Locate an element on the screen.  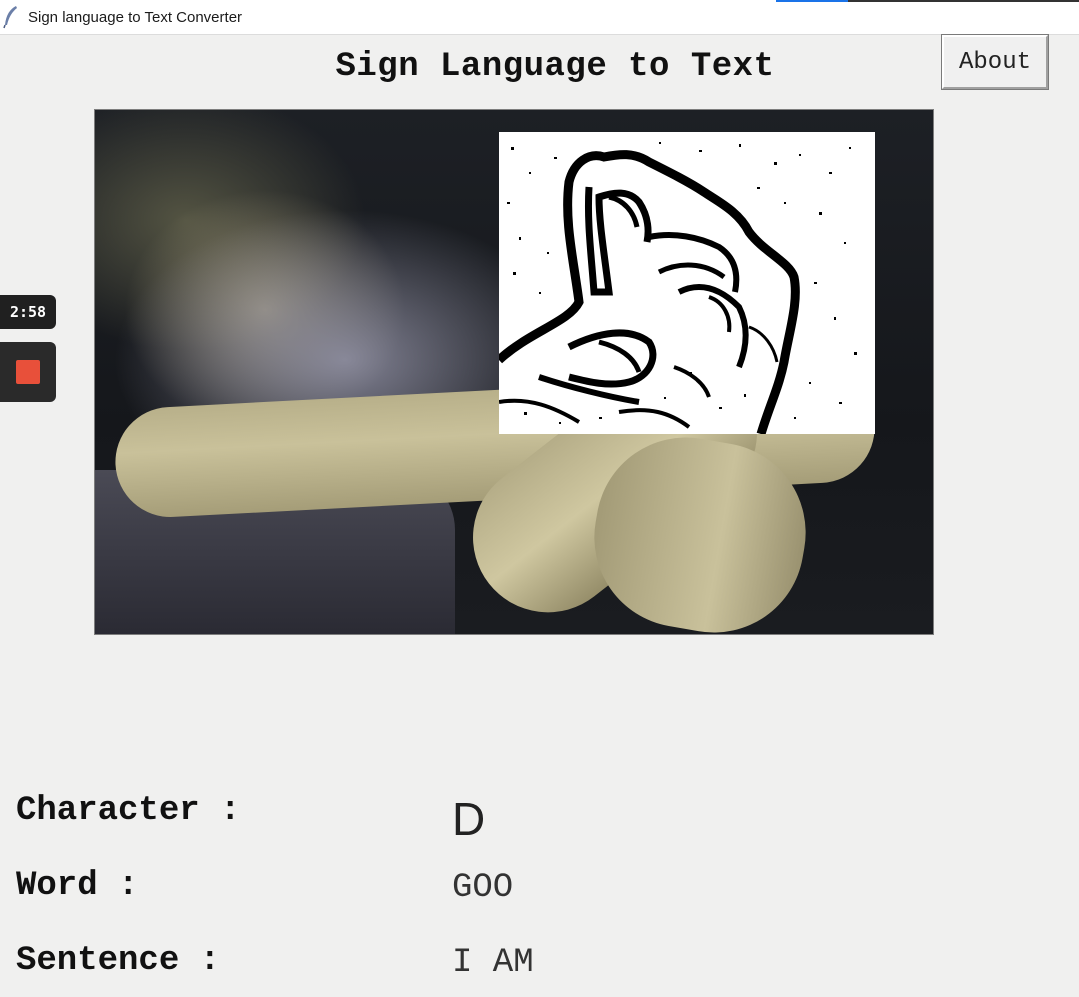
character-label: Character : is located at coordinates (128, 811).